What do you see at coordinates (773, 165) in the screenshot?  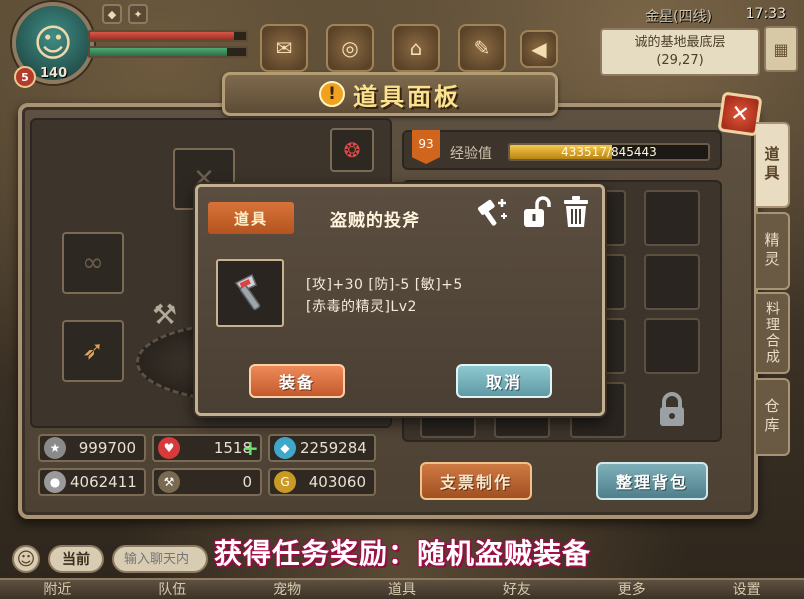 I see `tab-items: 道具` at bounding box center [773, 165].